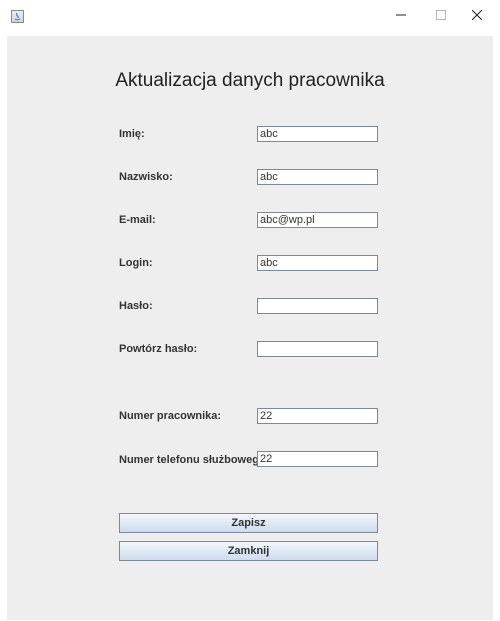 The height and width of the screenshot is (621, 500). I want to click on last-name-field, so click(317, 177).